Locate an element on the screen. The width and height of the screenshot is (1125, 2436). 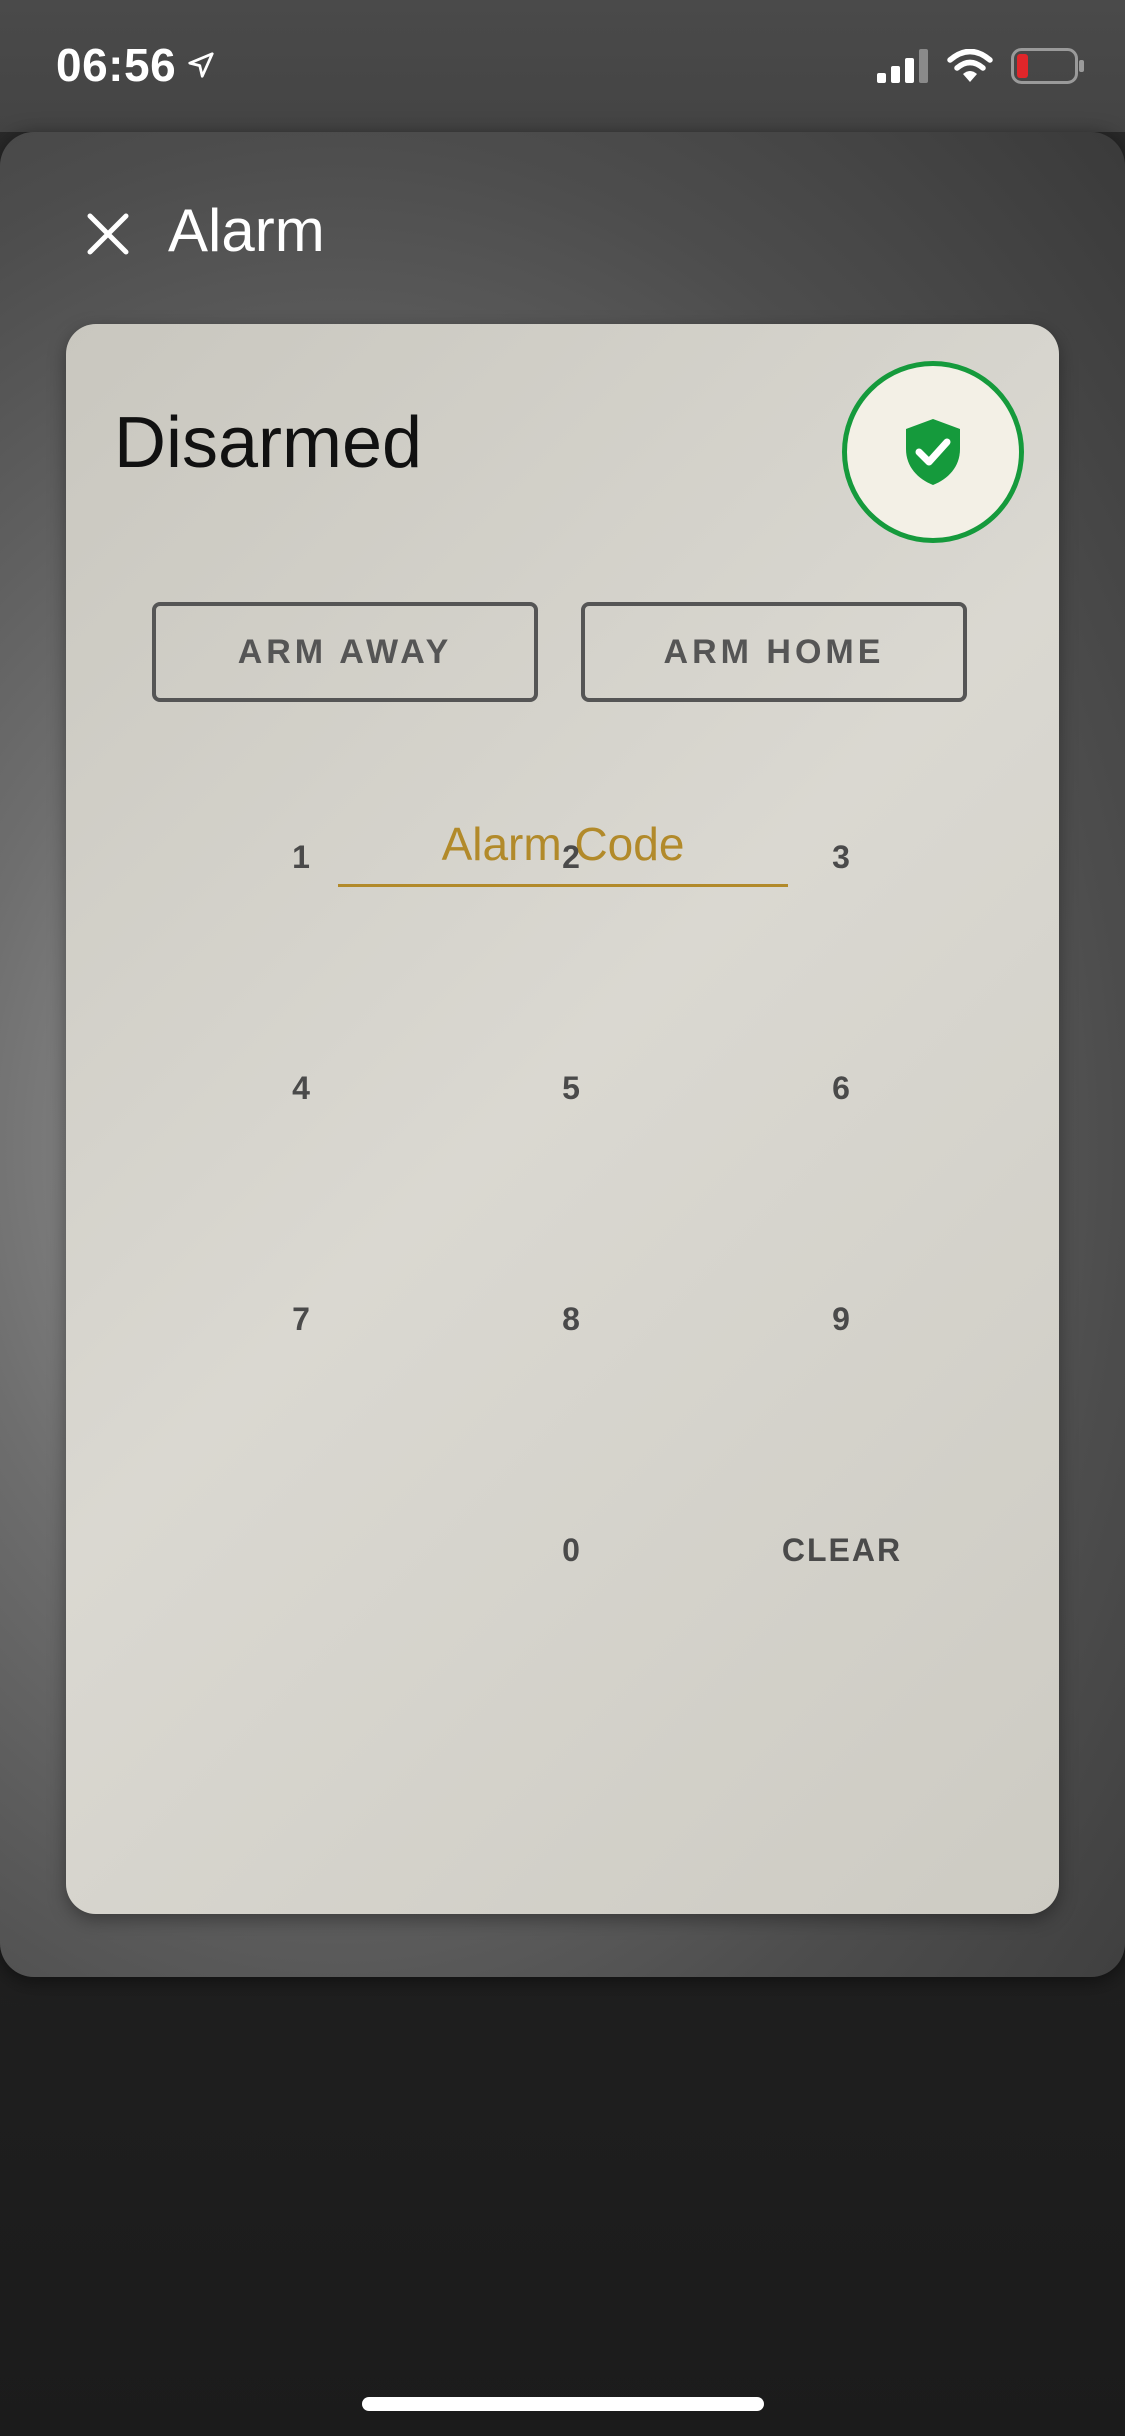
wifi-icon is located at coordinates (970, 65).